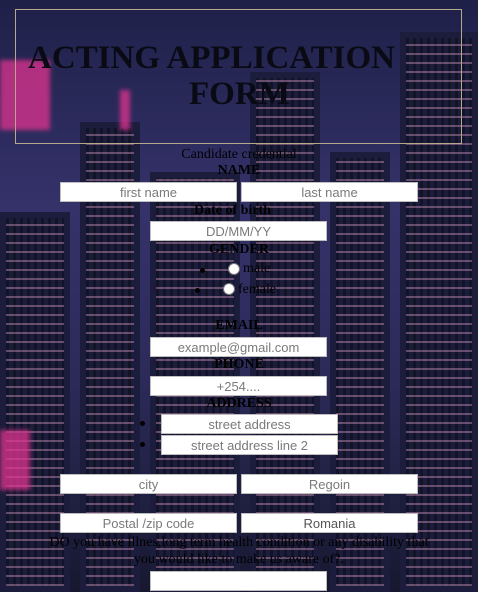 The height and width of the screenshot is (592, 478). Describe the element at coordinates (239, 170) in the screenshot. I see `name-label: NAME` at that location.